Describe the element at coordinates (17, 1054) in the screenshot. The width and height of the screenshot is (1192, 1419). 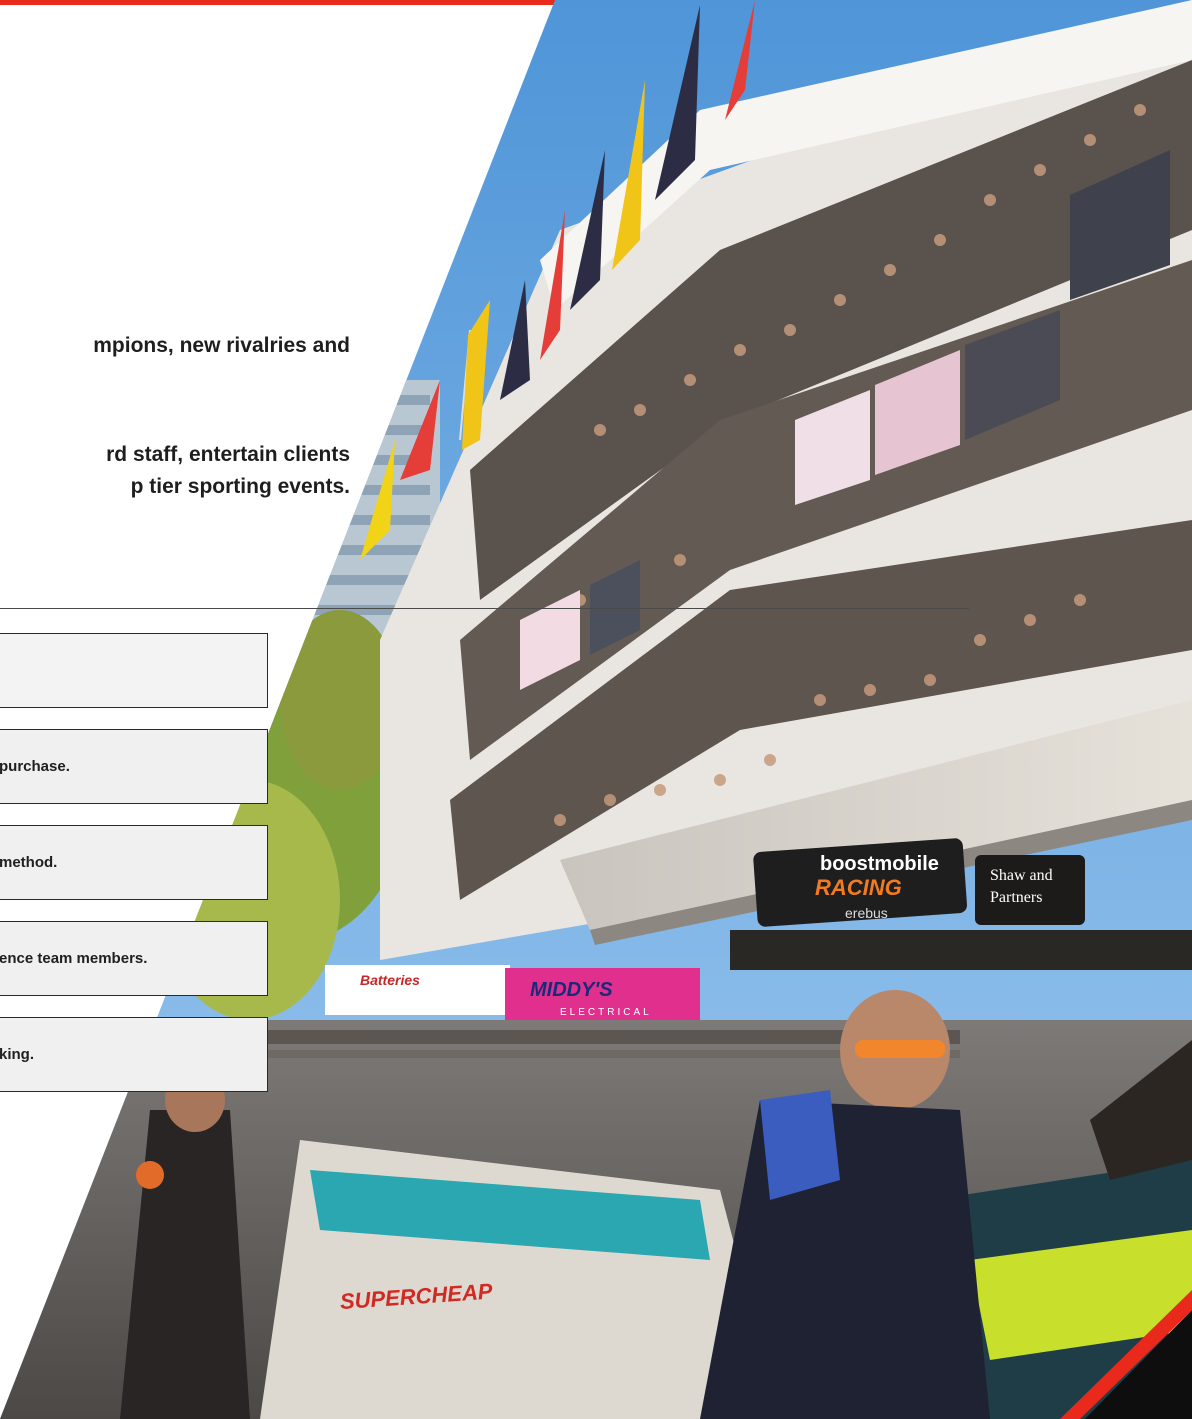
I see `step-text-5: king.` at that location.